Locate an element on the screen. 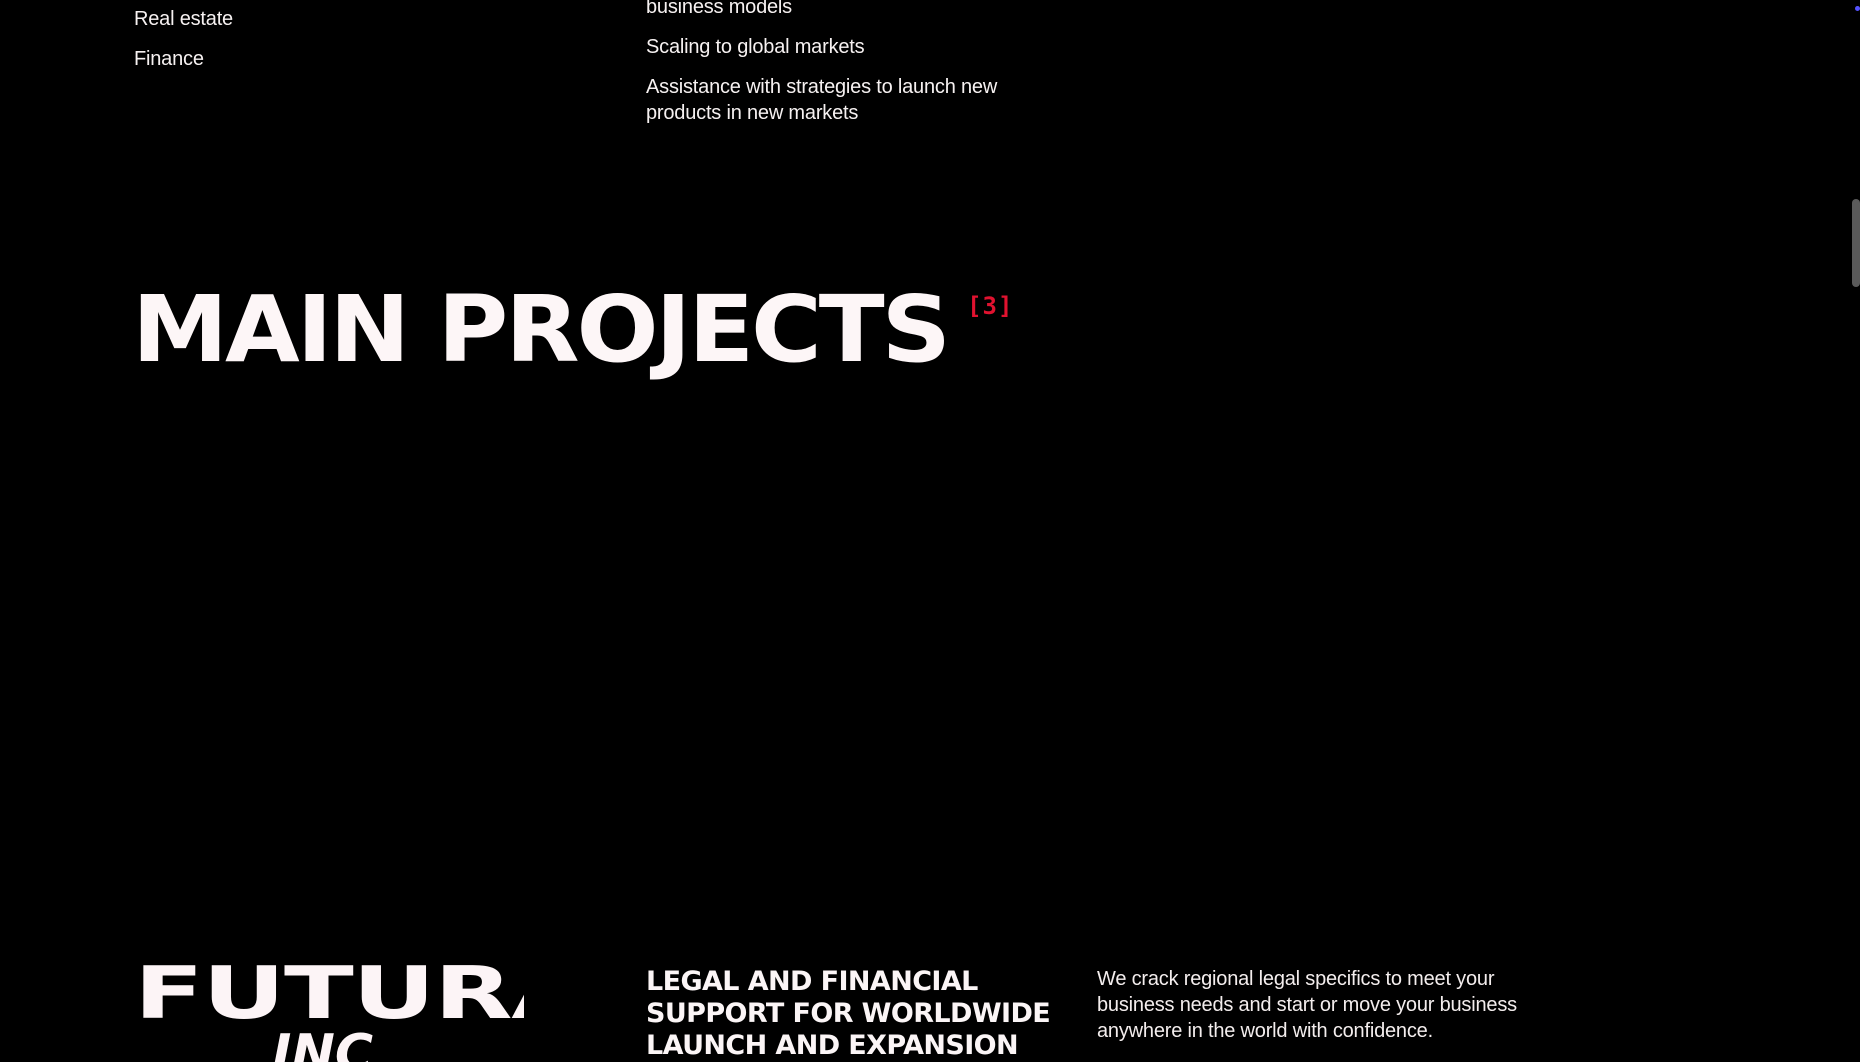  scrollbar-thumb is located at coordinates (1856, 243).